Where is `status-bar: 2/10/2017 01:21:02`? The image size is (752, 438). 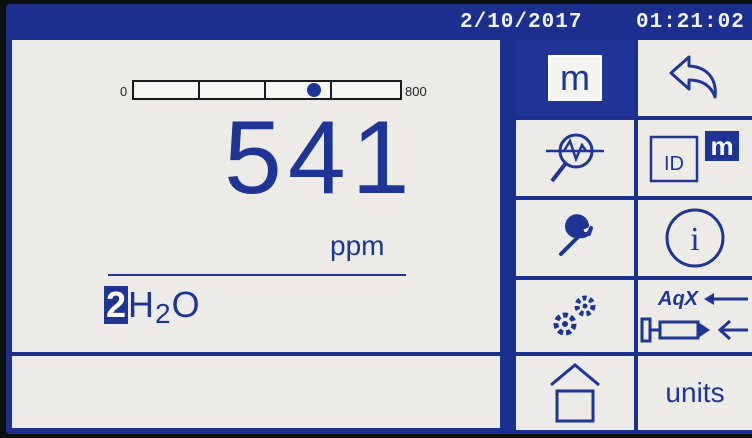 status-bar: 2/10/2017 01:21:02 is located at coordinates (379, 22).